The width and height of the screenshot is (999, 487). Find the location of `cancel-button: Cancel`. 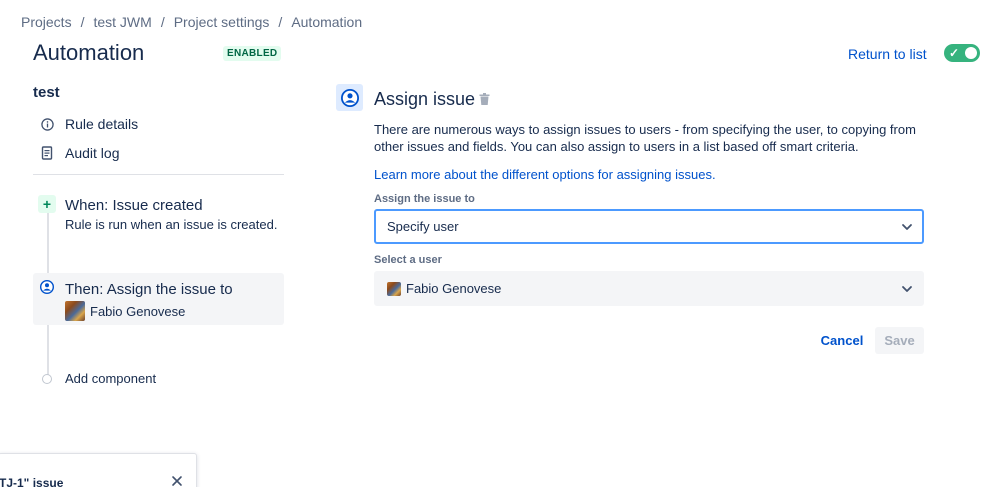

cancel-button: Cancel is located at coordinates (842, 340).